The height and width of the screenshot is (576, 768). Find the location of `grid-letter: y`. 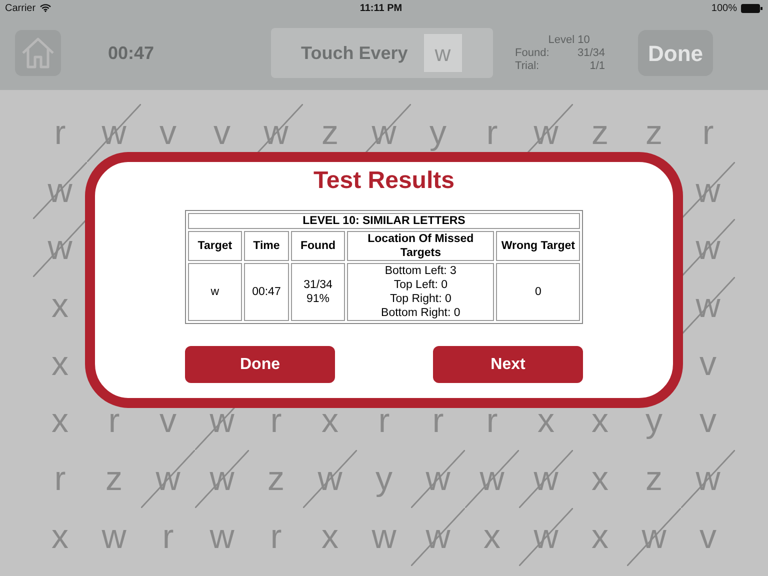

grid-letter: y is located at coordinates (384, 479).